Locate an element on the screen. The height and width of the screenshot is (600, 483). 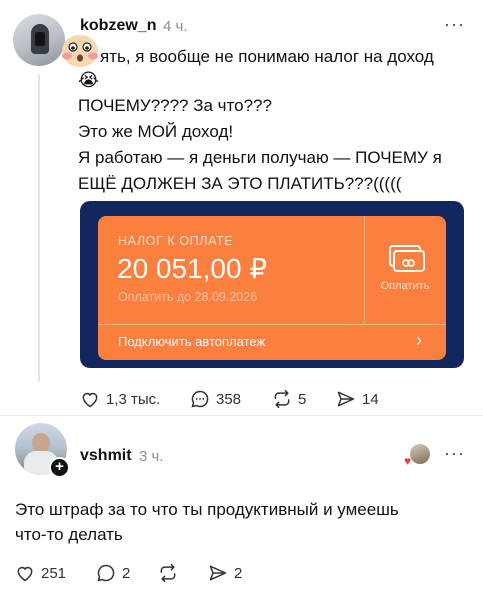
post-text-line-5: ЕЩЁ ДОЛЖЕН ЗА ЭТО ПЛАТИТЬ???((((( is located at coordinates (240, 183).